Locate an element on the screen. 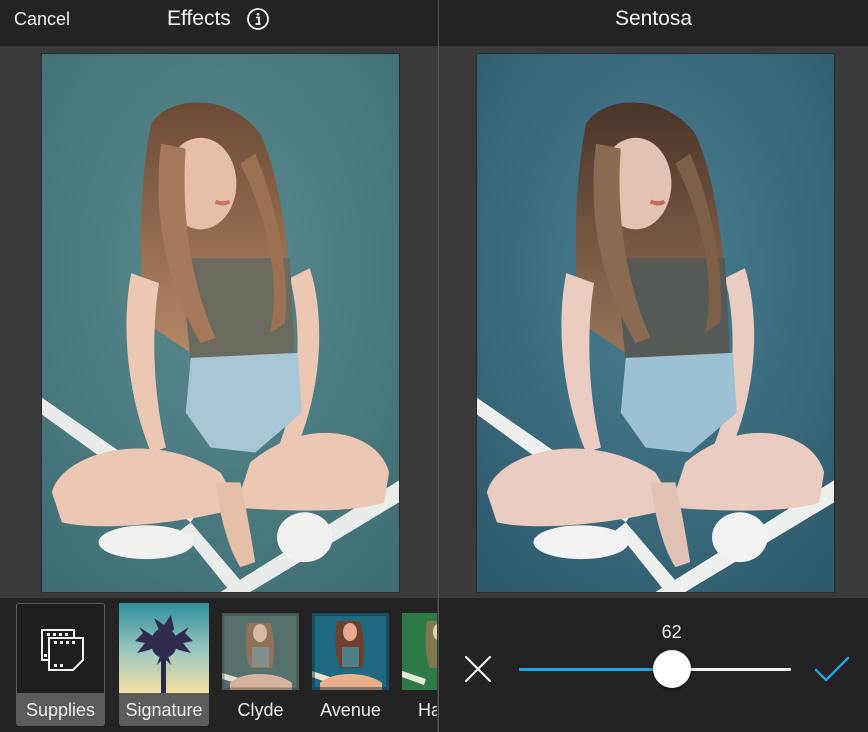  intensity-slider-fill is located at coordinates (595, 669).